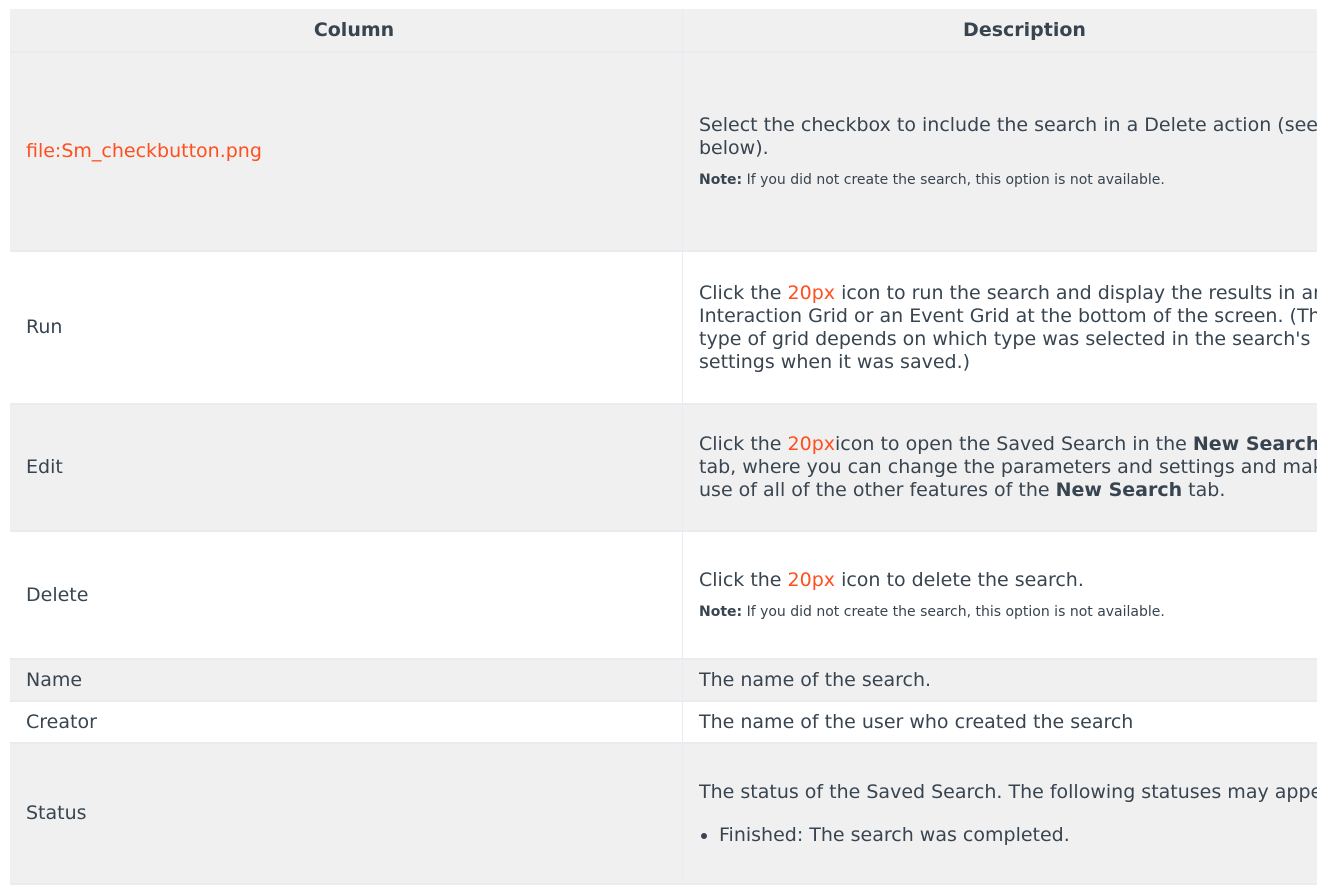 Image resolution: width=1317 pixels, height=885 pixels. What do you see at coordinates (346, 327) in the screenshot?
I see `column-cell: Run` at bounding box center [346, 327].